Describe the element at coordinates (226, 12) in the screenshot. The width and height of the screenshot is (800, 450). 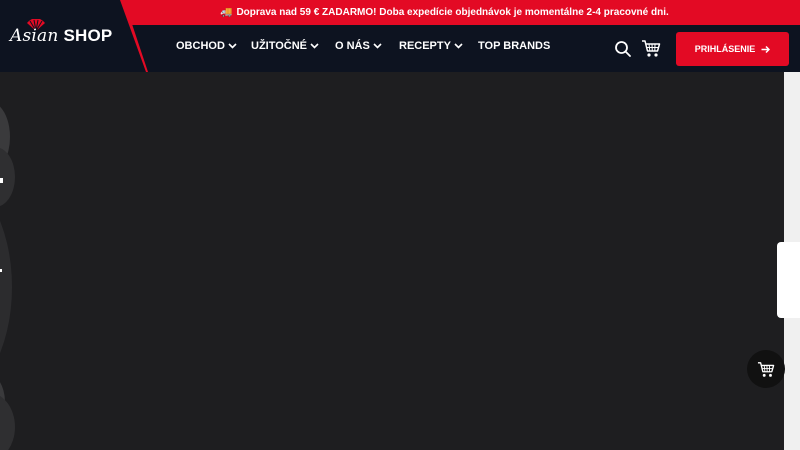
I see `truck-icon: 🚚` at that location.